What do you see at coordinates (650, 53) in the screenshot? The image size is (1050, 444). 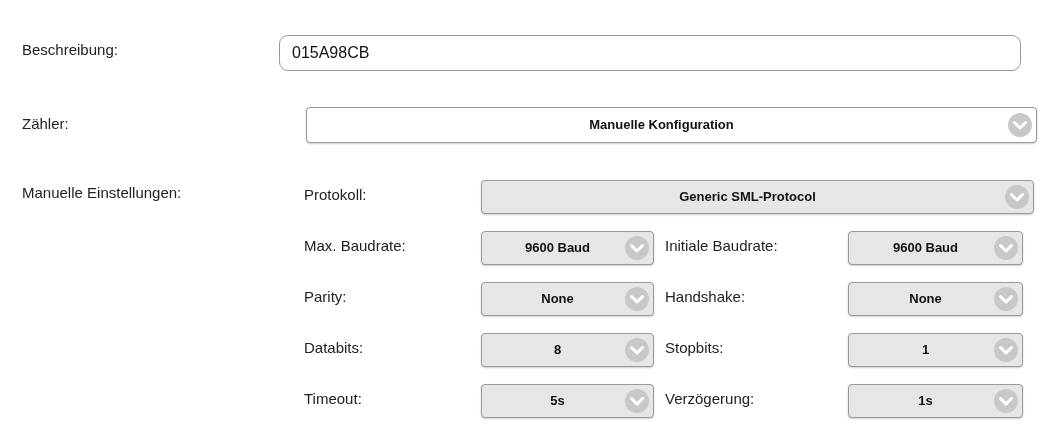 I see `input-field: 015A98CB` at bounding box center [650, 53].